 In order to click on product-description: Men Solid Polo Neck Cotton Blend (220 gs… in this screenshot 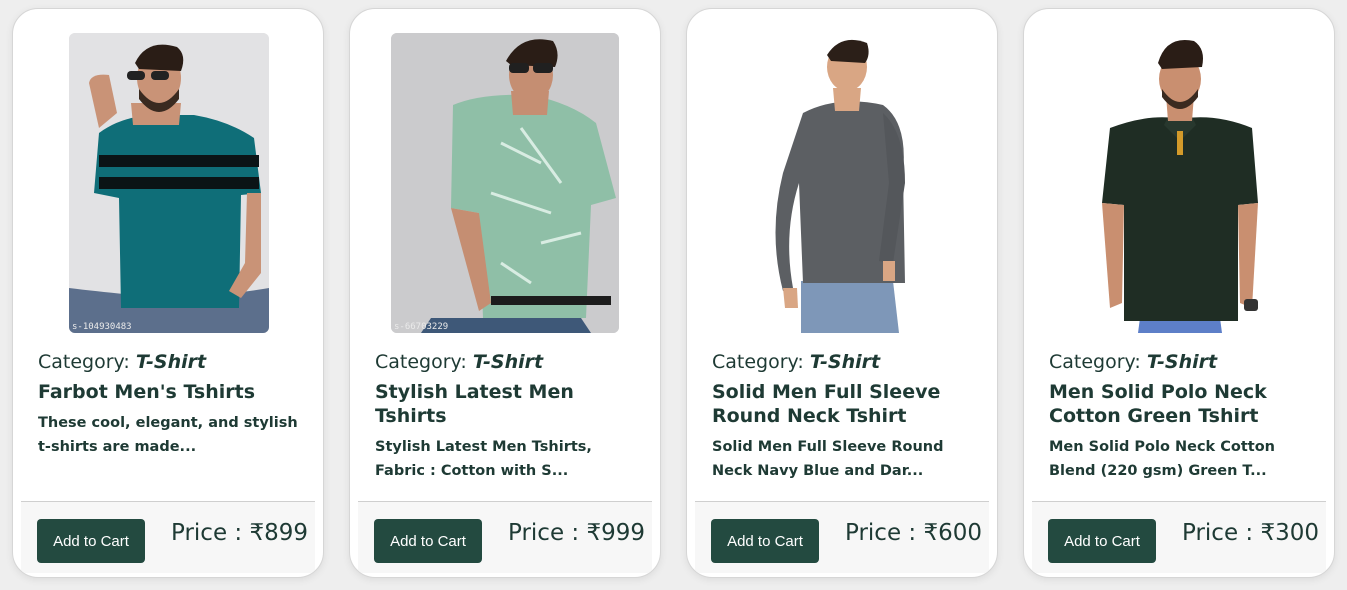, I will do `click(1162, 459)`.